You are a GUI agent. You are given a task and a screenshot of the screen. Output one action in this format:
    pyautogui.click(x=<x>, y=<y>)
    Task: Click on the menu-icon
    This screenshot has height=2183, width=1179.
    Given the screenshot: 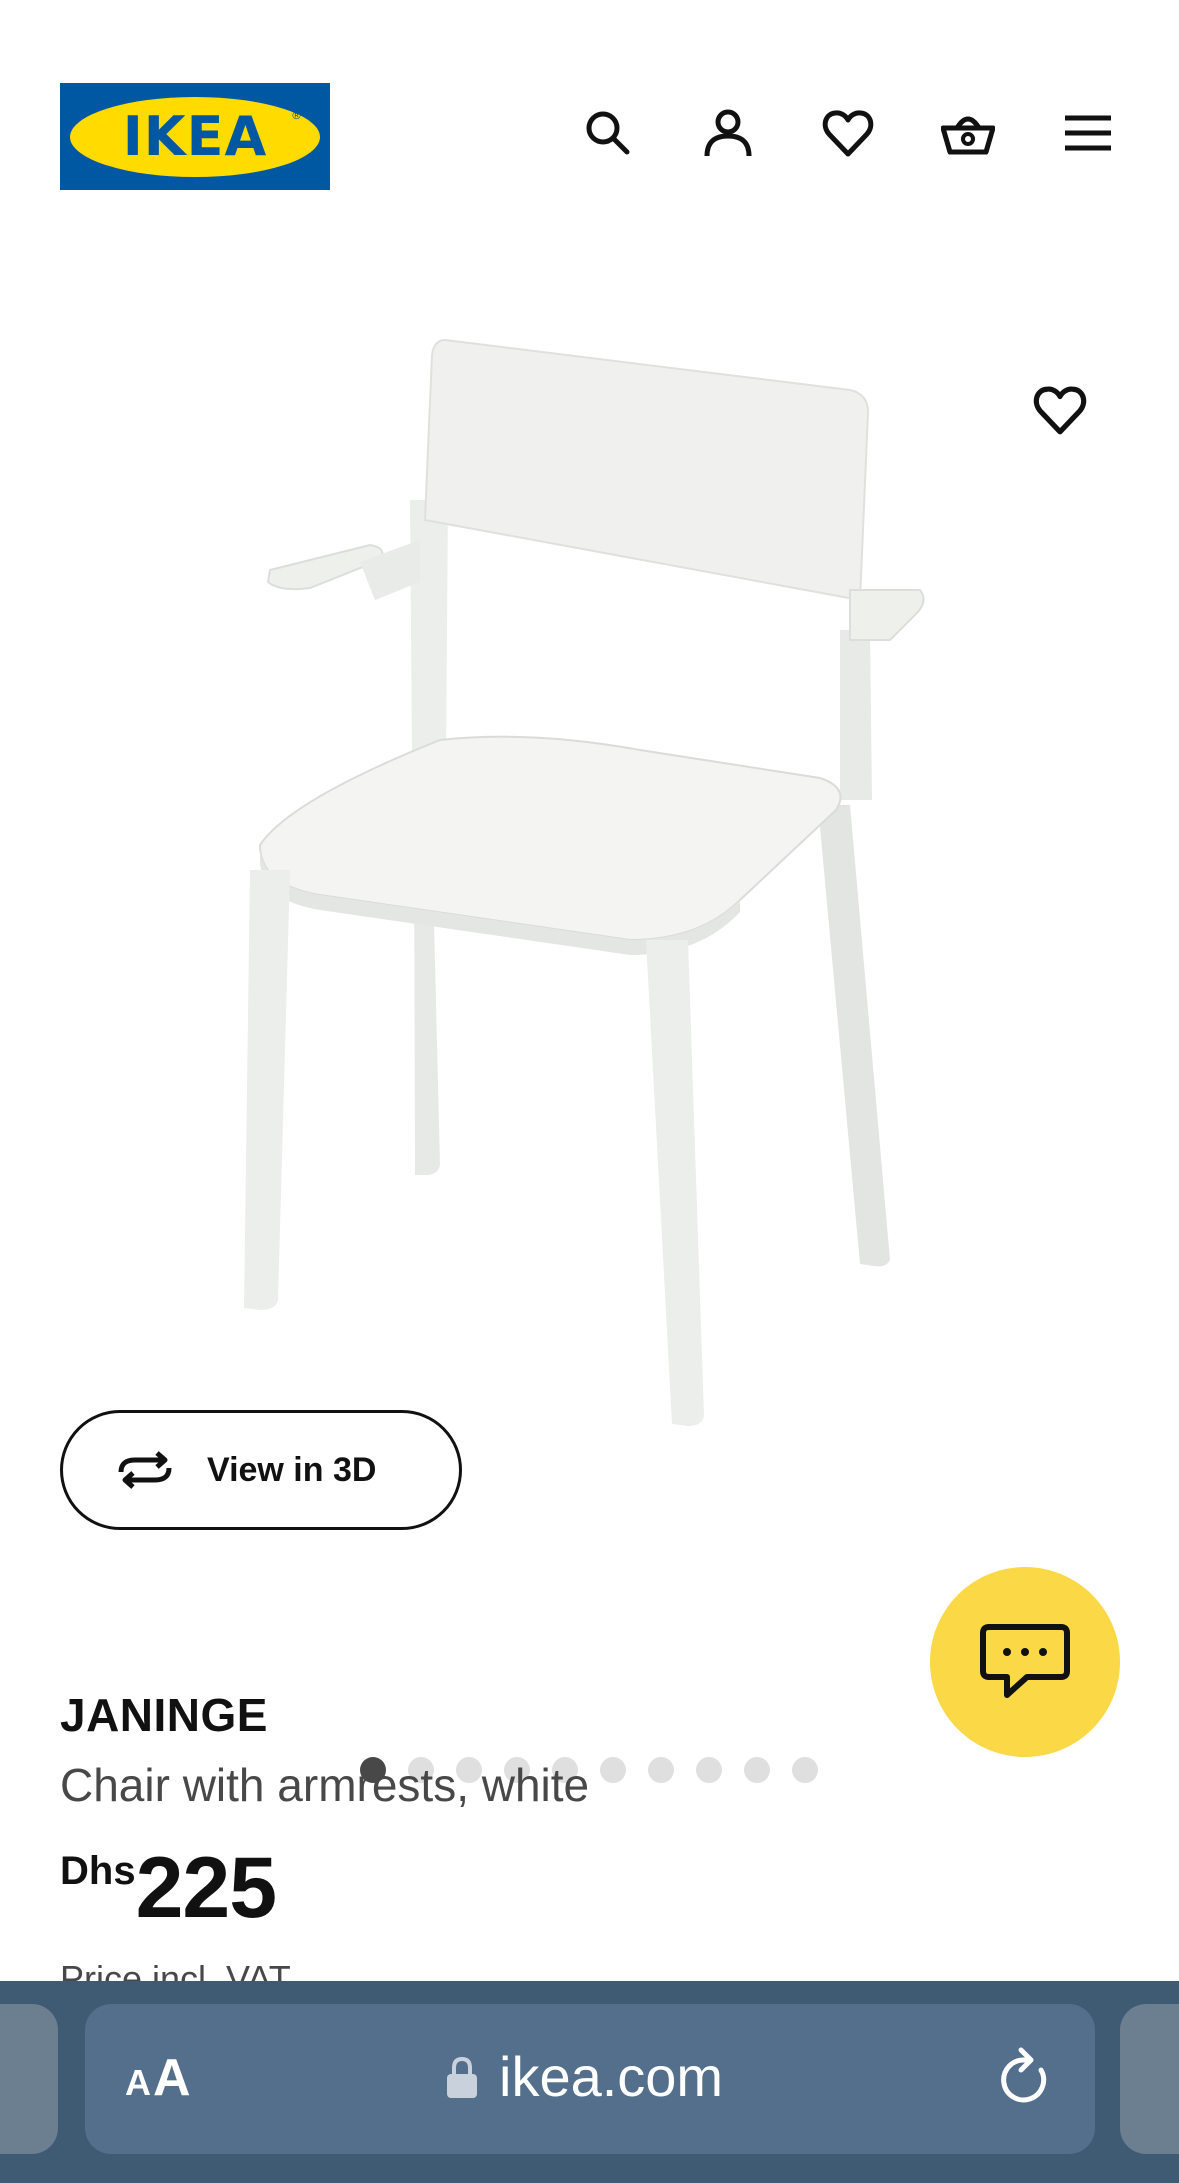 What is the action you would take?
    pyautogui.click(x=1088, y=133)
    